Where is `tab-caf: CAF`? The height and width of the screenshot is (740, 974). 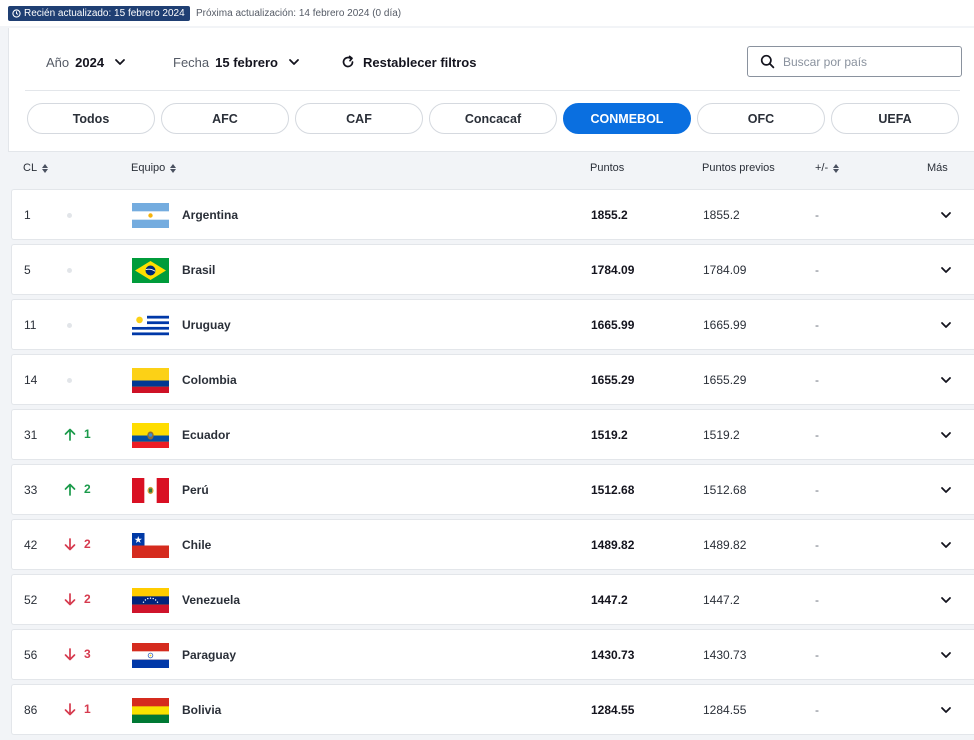
tab-caf: CAF is located at coordinates (359, 118).